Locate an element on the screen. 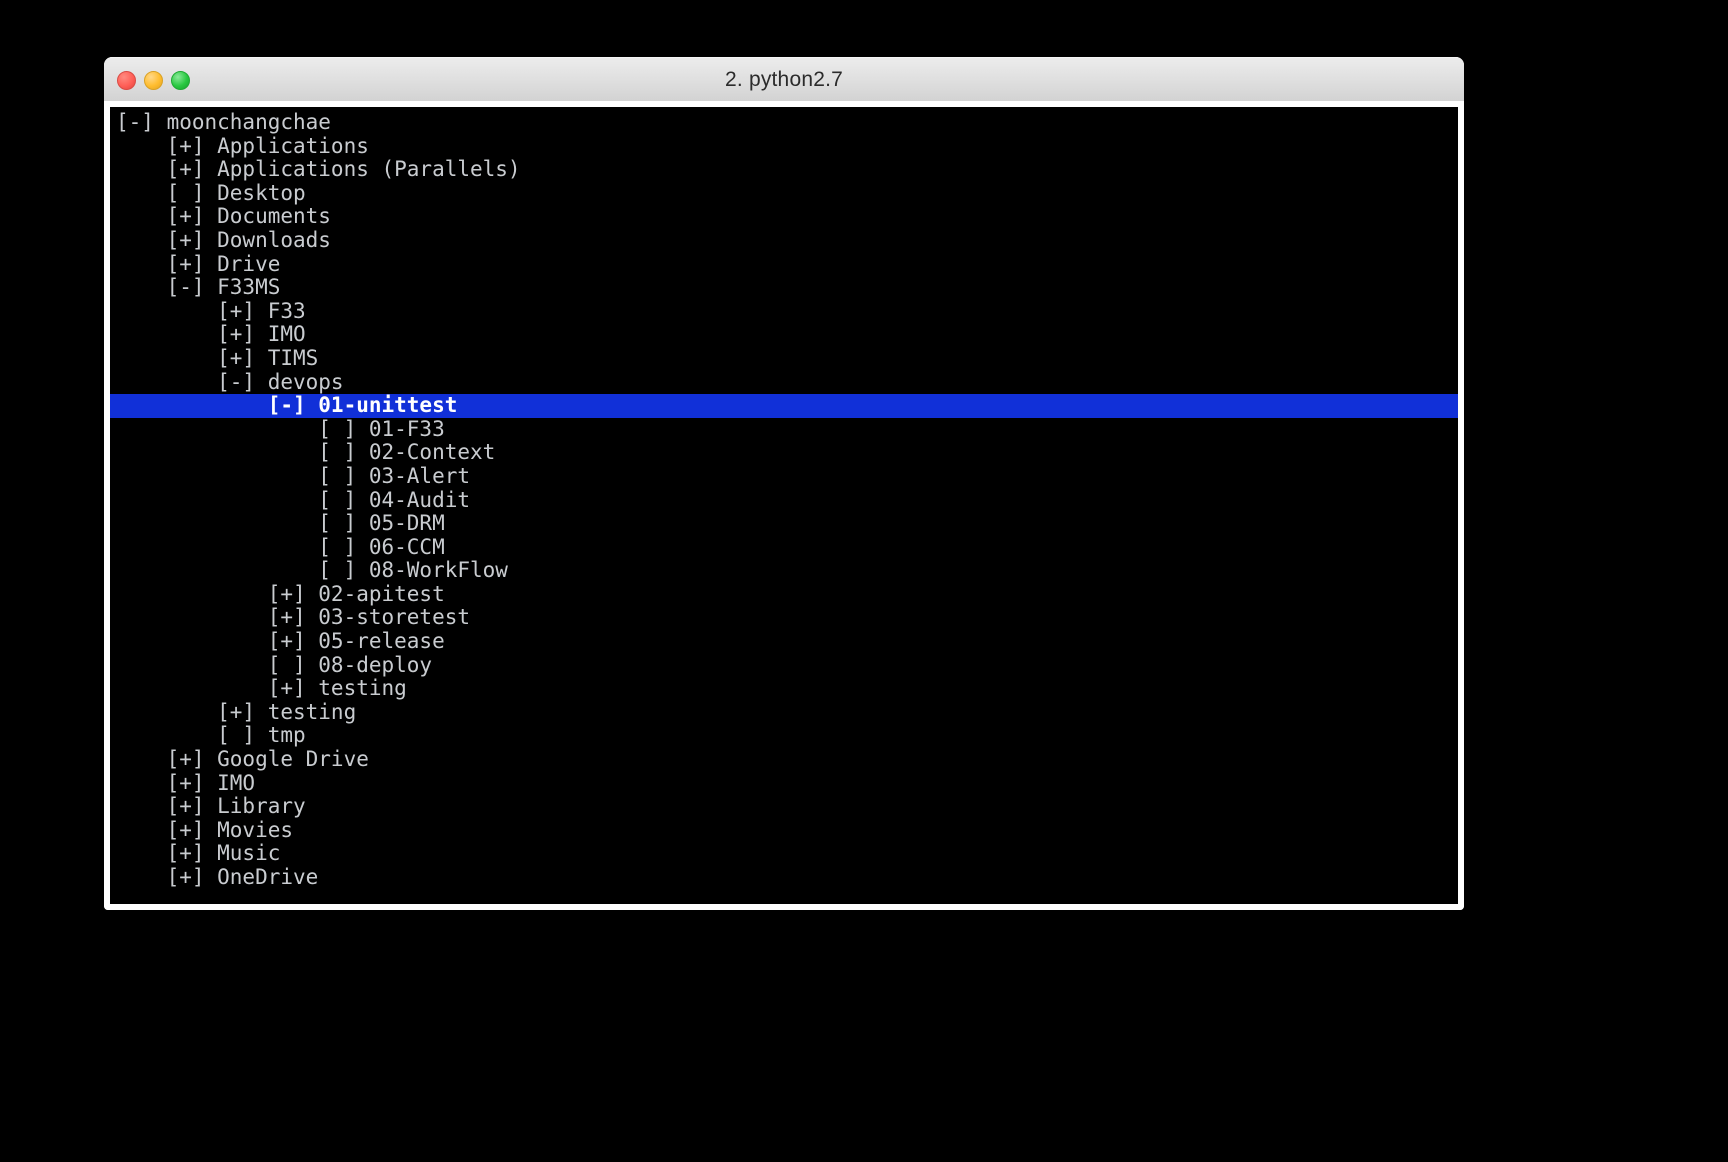 The image size is (1728, 1162). tree-row: [ ] 02-Context is located at coordinates (784, 453).